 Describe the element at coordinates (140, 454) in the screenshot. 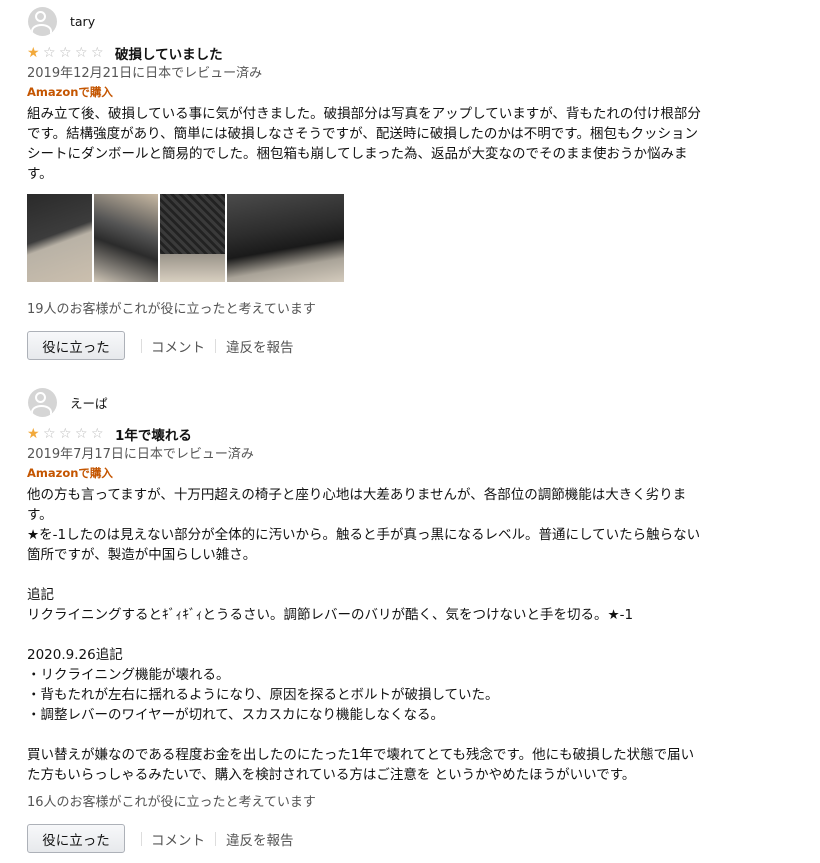

I see `review-date: 2019年7月17日に日本でレビュー済み` at that location.